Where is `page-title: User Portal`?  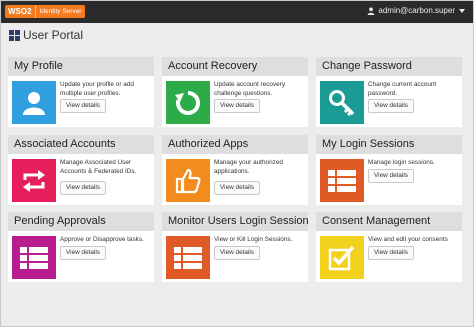
page-title: User Portal is located at coordinates (46, 35).